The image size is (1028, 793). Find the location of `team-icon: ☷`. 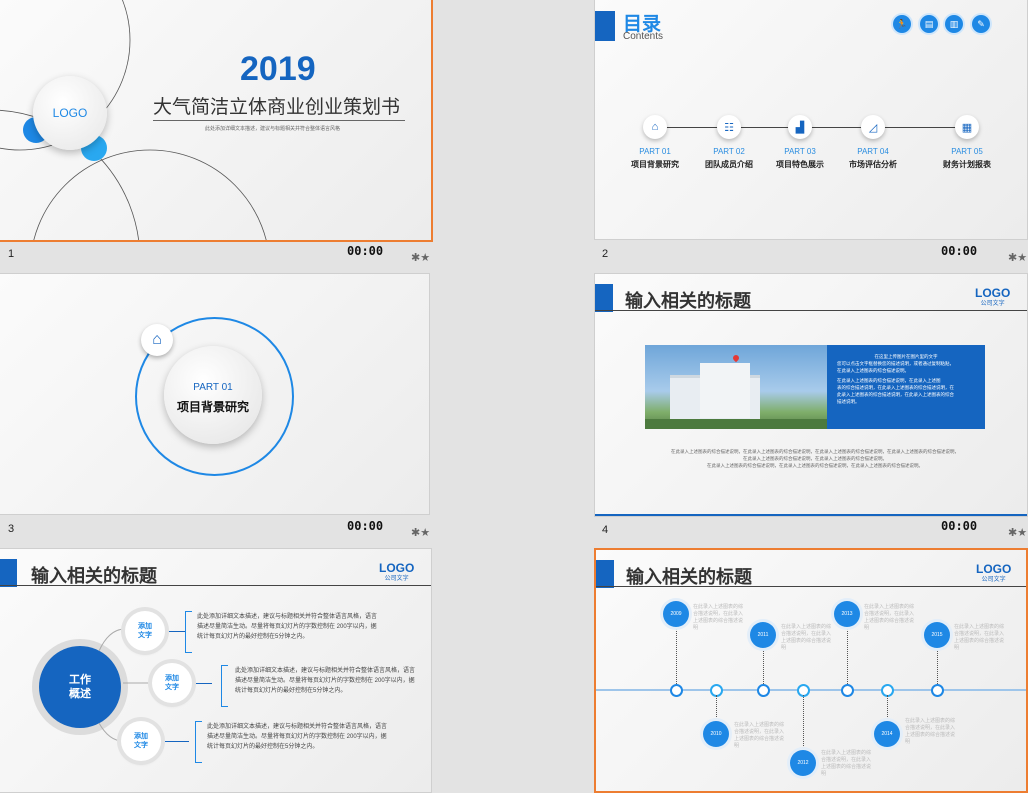

team-icon: ☷ is located at coordinates (729, 127).